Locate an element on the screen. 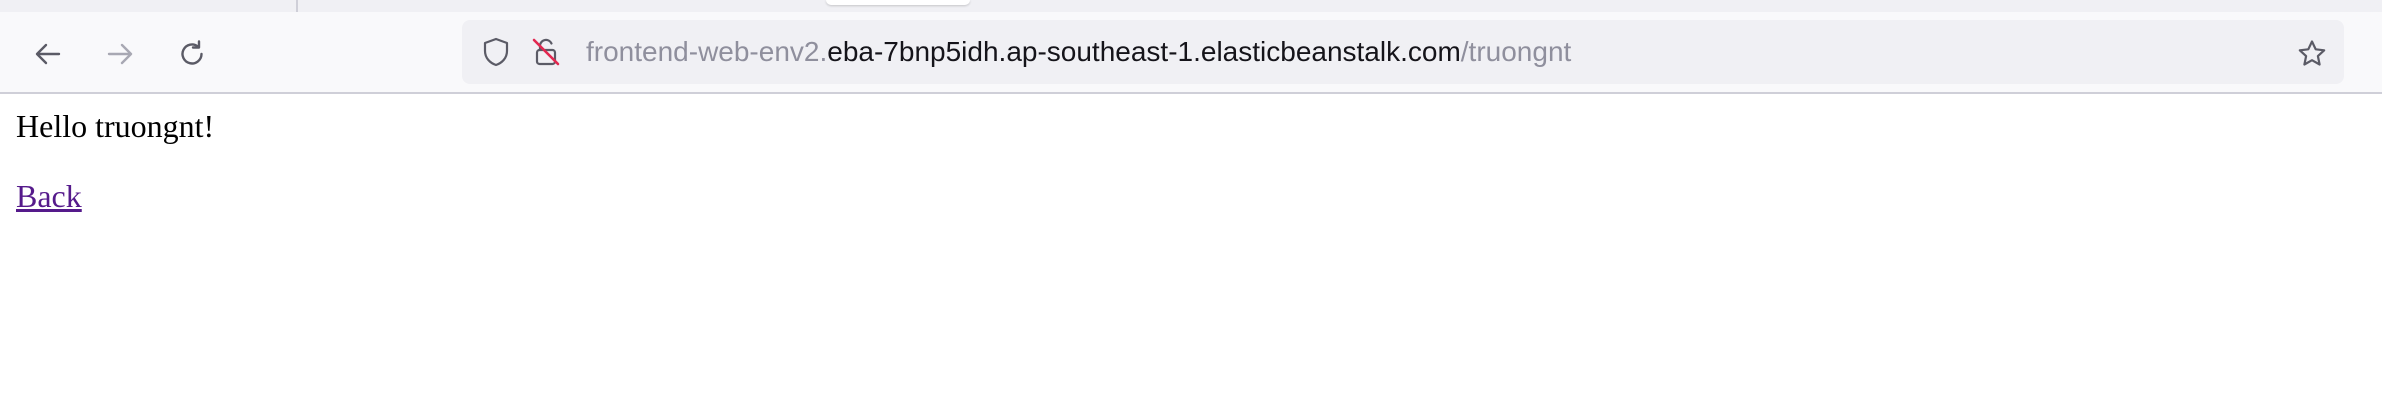  tracking-protection-button is located at coordinates (496, 52).